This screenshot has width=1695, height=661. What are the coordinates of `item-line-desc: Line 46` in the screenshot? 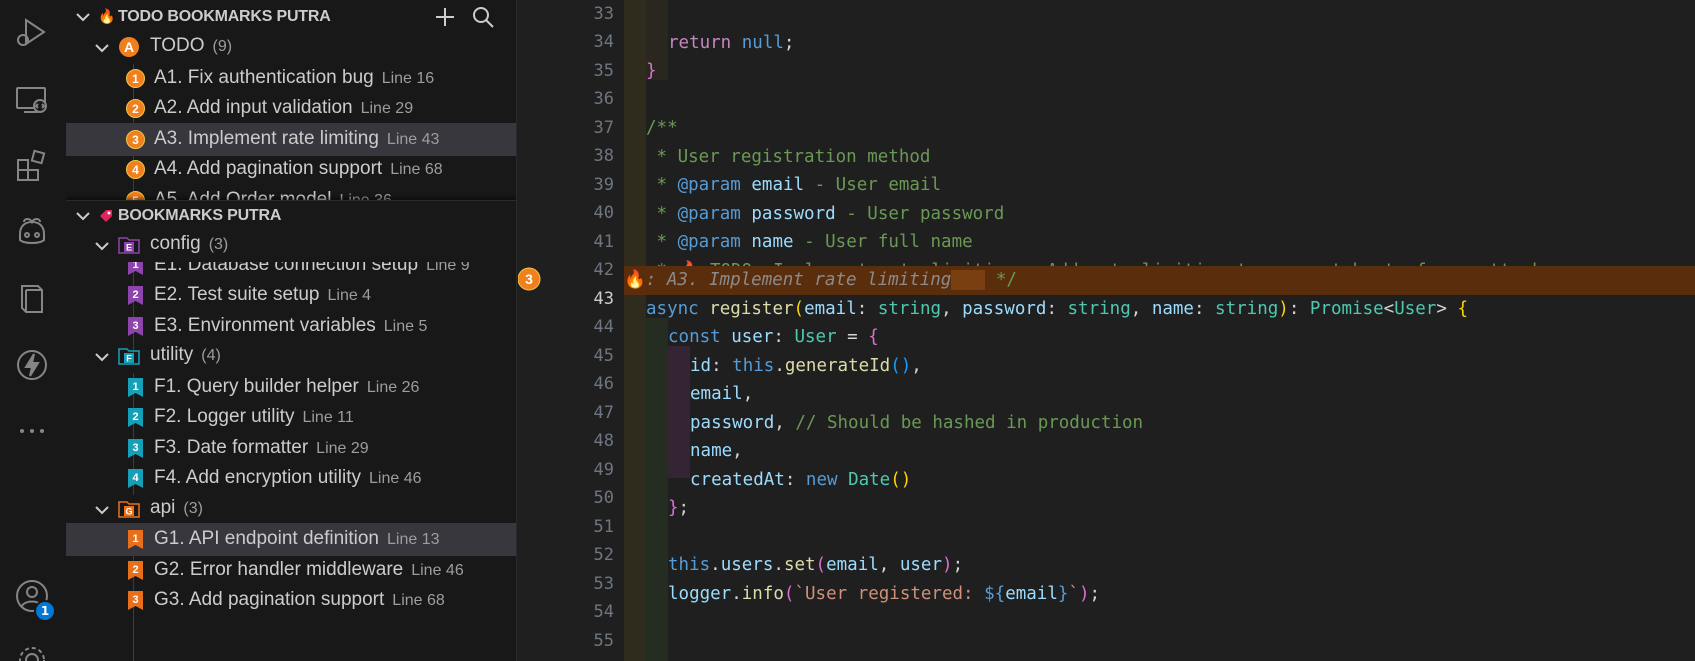 It's located at (395, 478).